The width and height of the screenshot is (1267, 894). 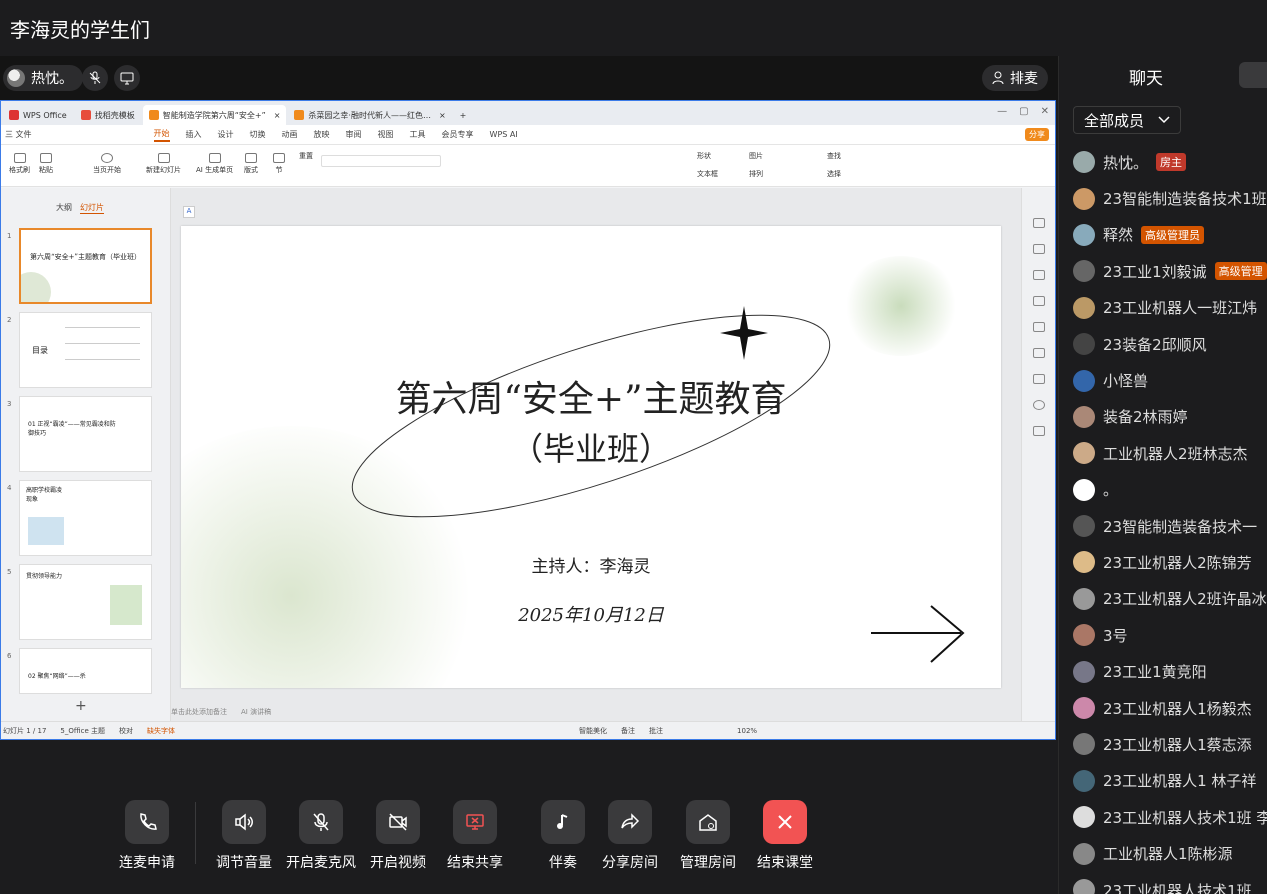 What do you see at coordinates (244, 836) in the screenshot?
I see `volume-button: 调节音量` at bounding box center [244, 836].